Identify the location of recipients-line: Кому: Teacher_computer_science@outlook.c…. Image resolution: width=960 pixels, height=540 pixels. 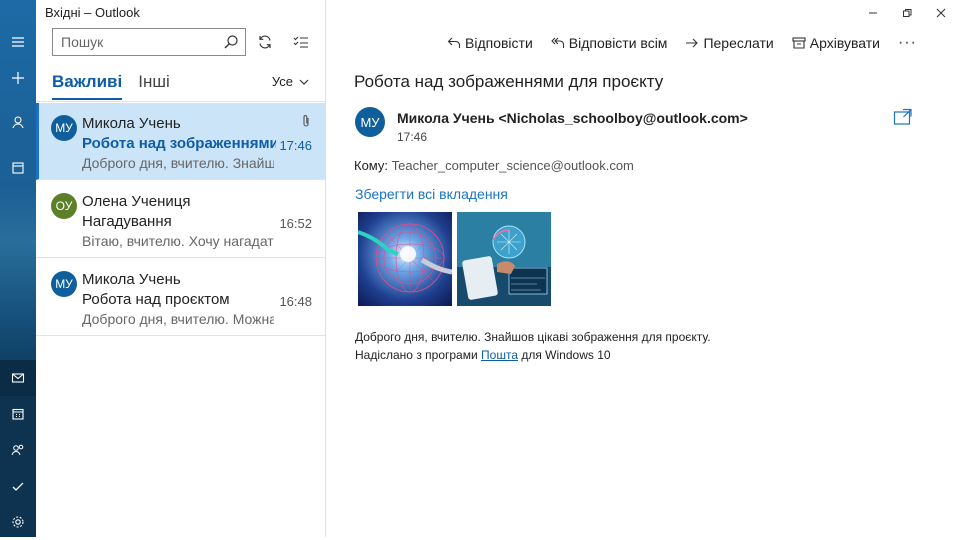
(494, 165).